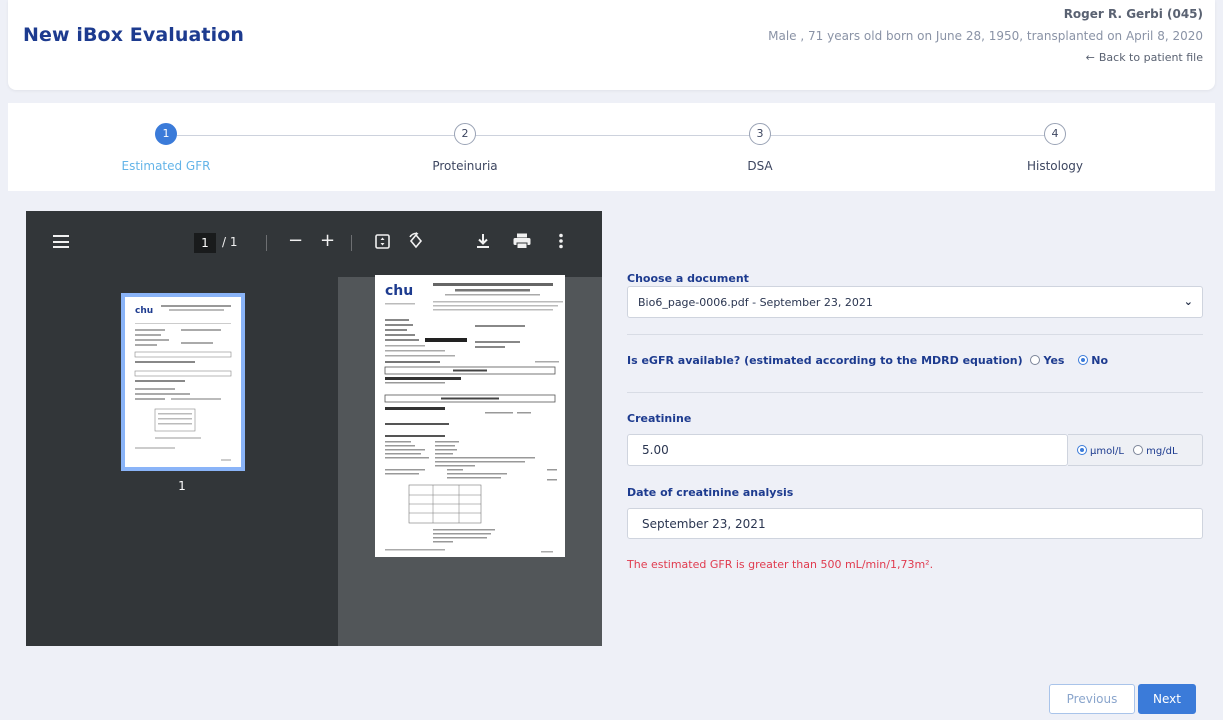 The width and height of the screenshot is (1223, 720). What do you see at coordinates (295, 240) in the screenshot?
I see `zoom-out-icon: −` at bounding box center [295, 240].